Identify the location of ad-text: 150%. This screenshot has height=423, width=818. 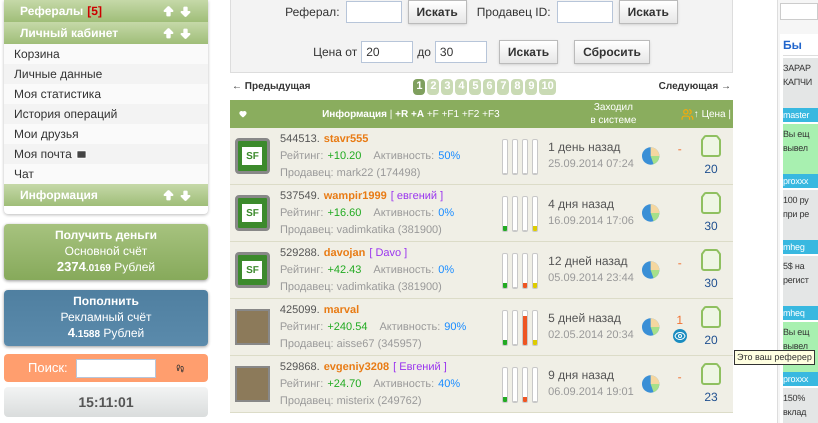
(794, 398).